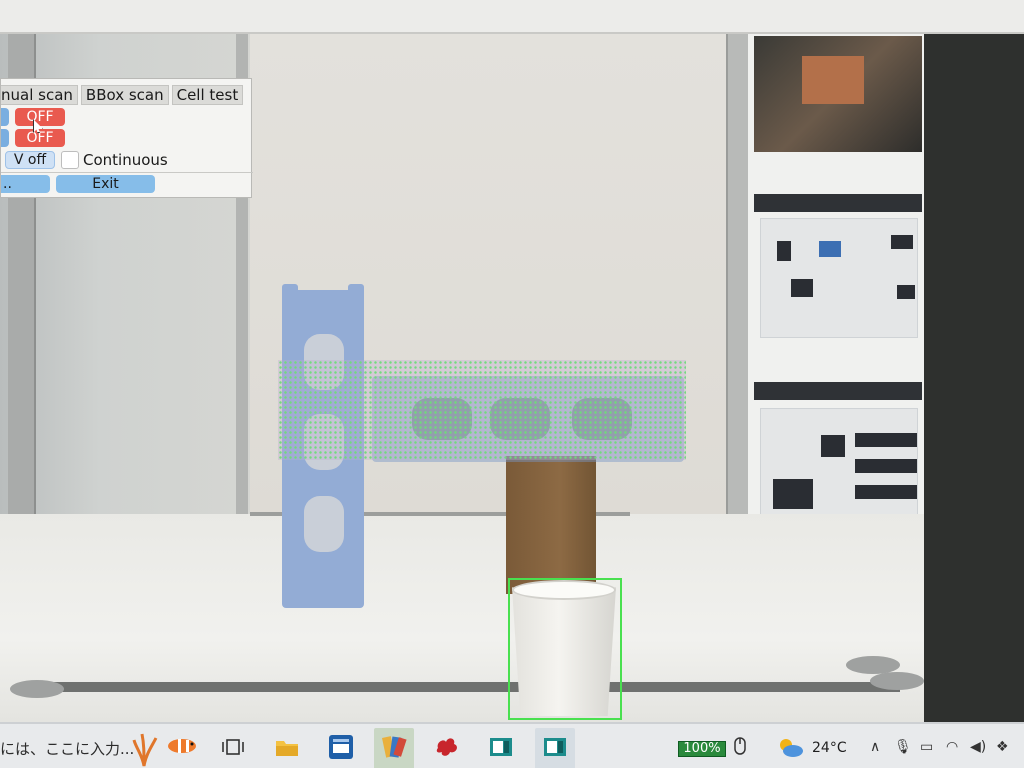 The width and height of the screenshot is (1024, 768). What do you see at coordinates (512, 17) in the screenshot?
I see `window-top-strip` at bounding box center [512, 17].